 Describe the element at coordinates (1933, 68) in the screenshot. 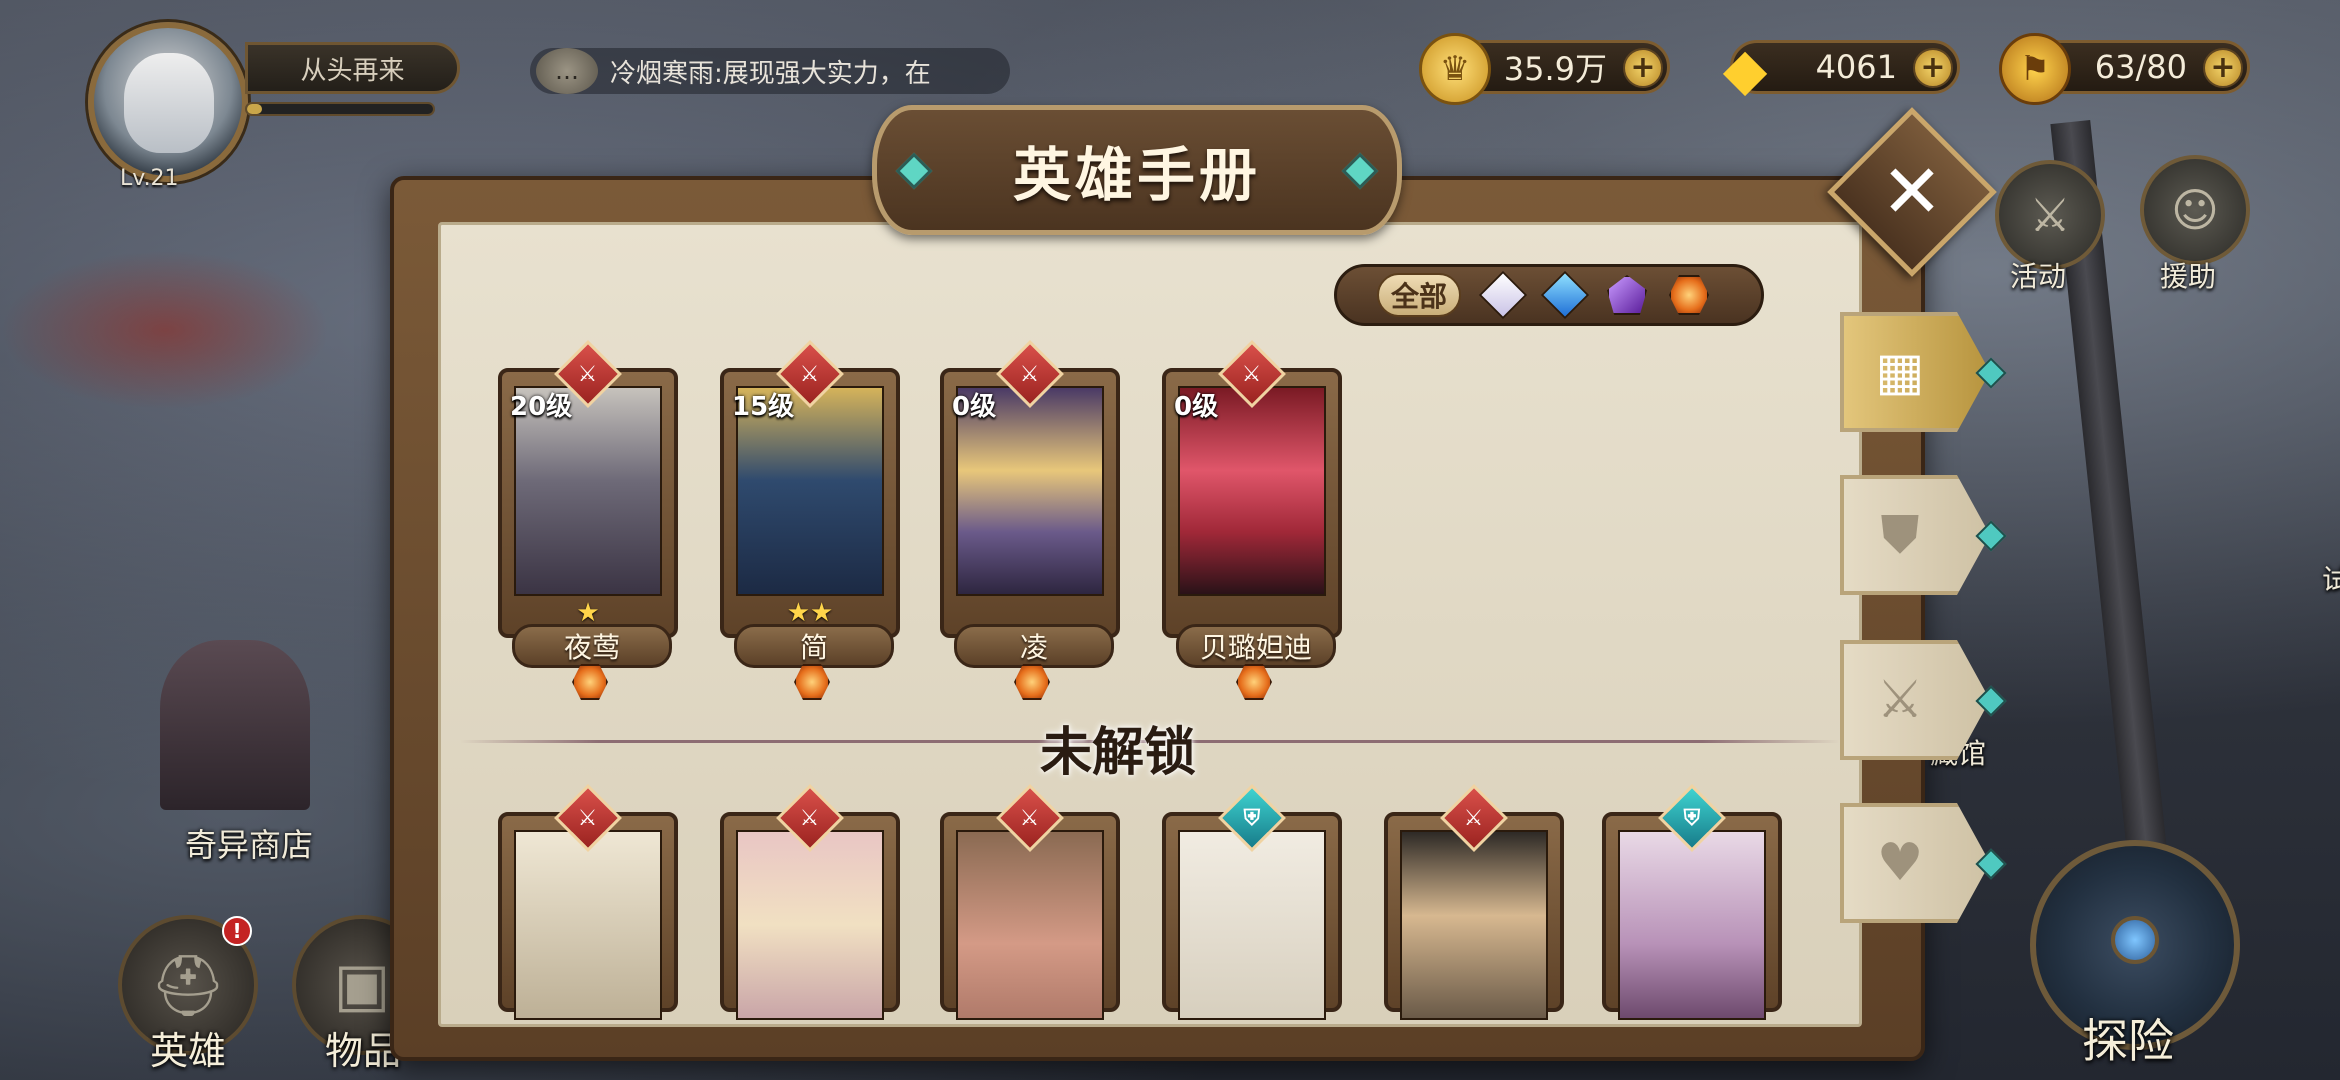

I see `add-diamond-button: +` at that location.